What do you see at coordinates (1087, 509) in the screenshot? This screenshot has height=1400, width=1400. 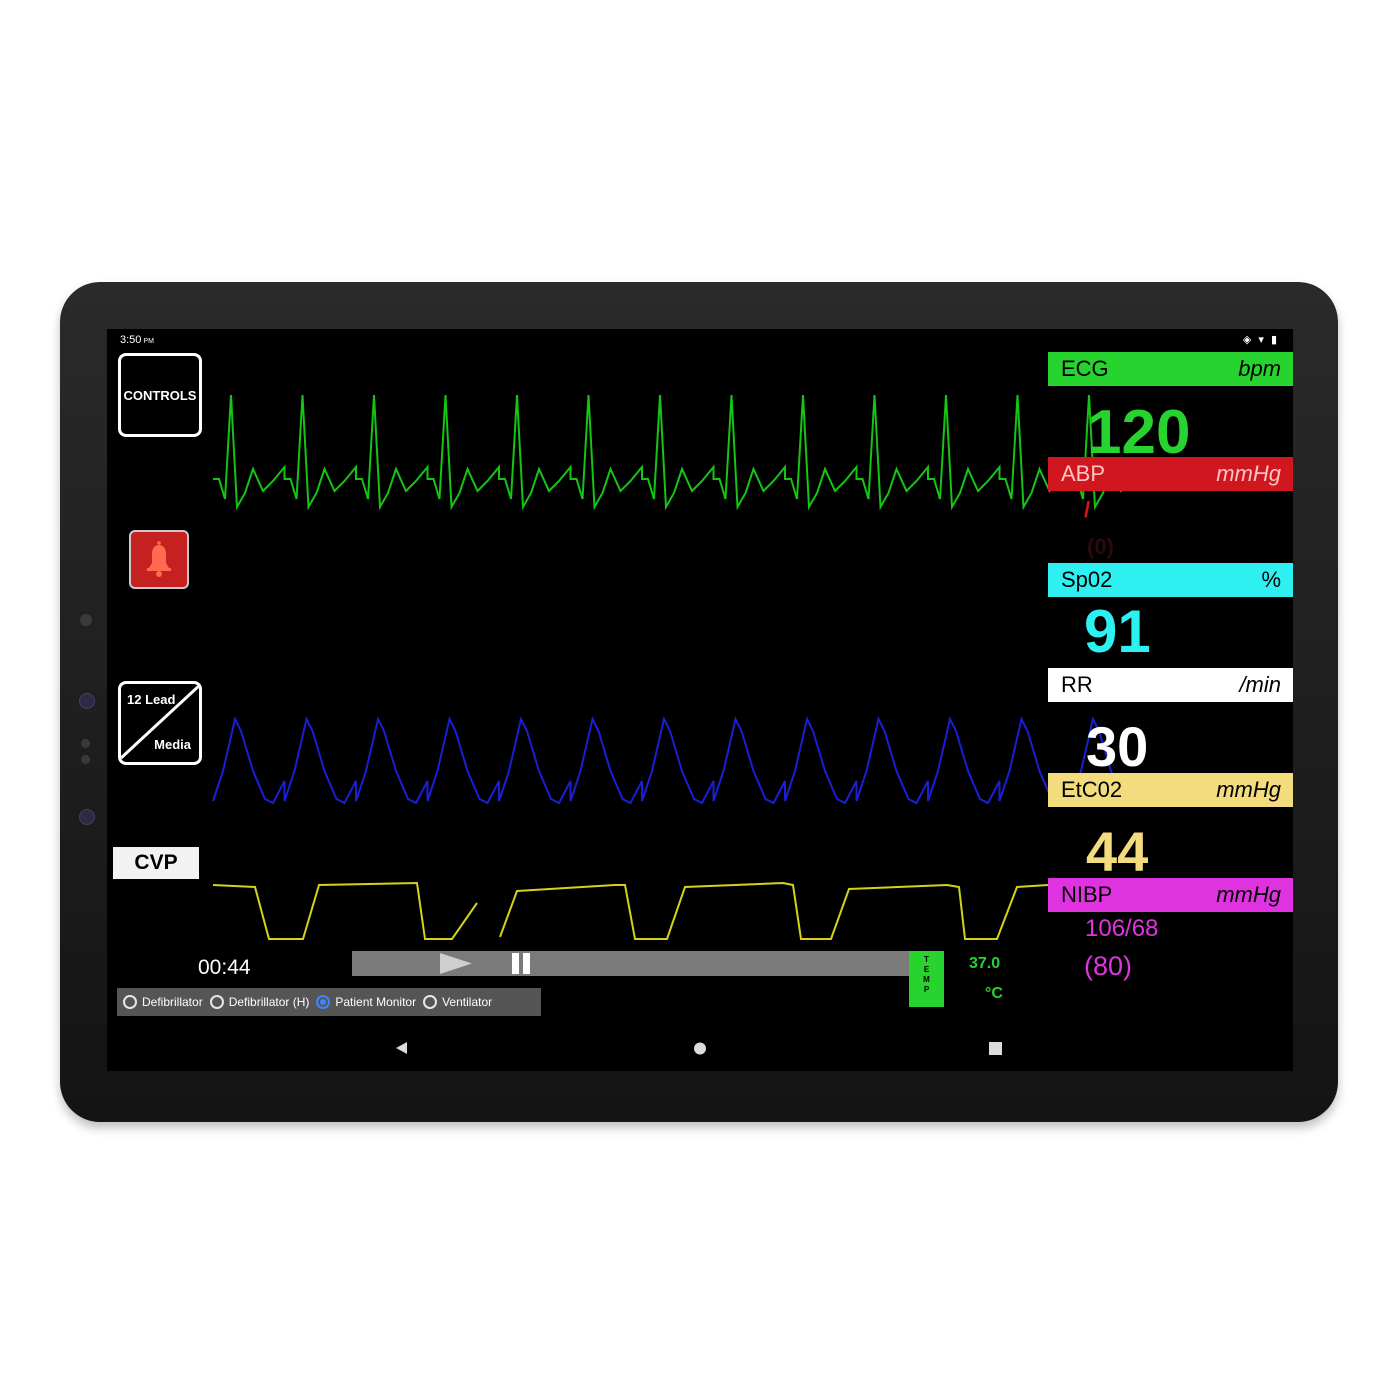 I see `abp-value: /` at bounding box center [1087, 509].